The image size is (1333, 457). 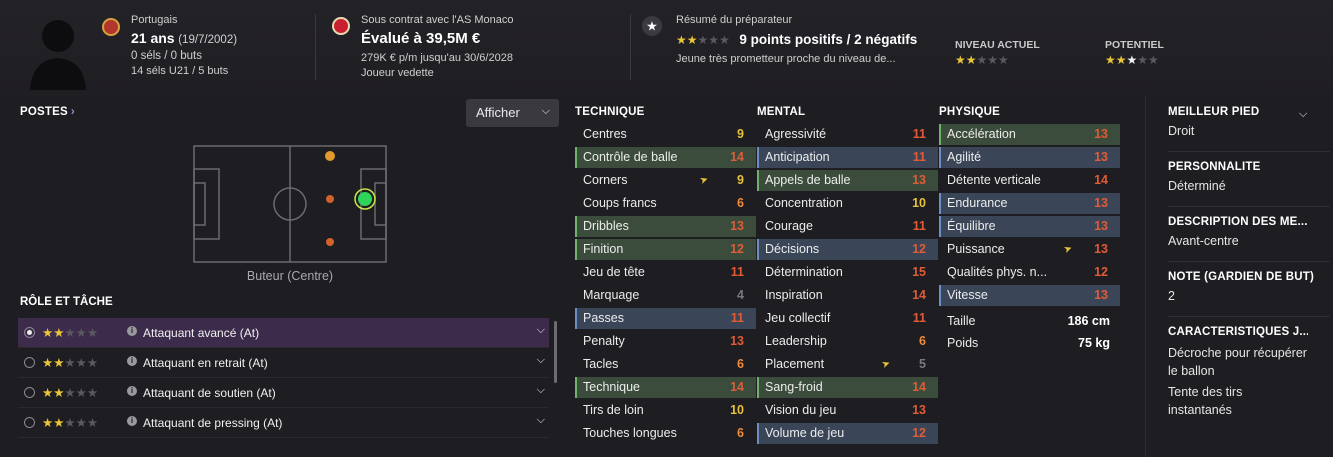 I want to click on technical-title: TECHNIQUE, so click(x=610, y=112).